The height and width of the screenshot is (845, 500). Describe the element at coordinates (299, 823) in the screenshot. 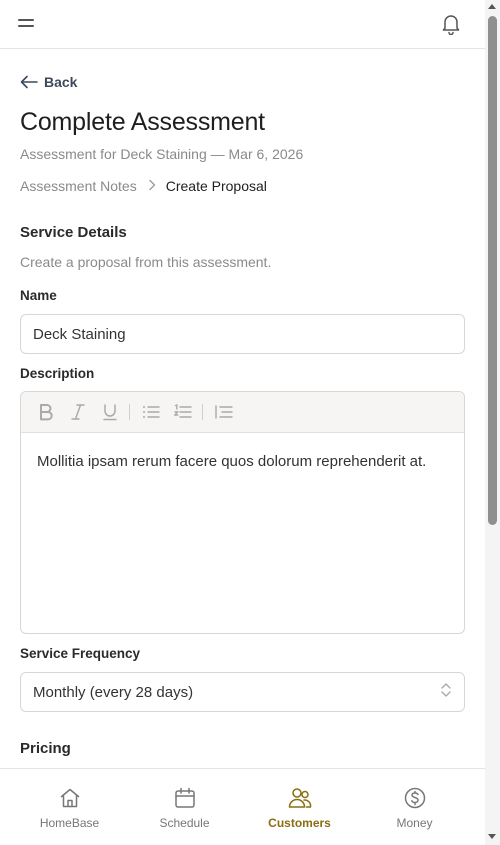

I see `nav-label: Customers` at that location.